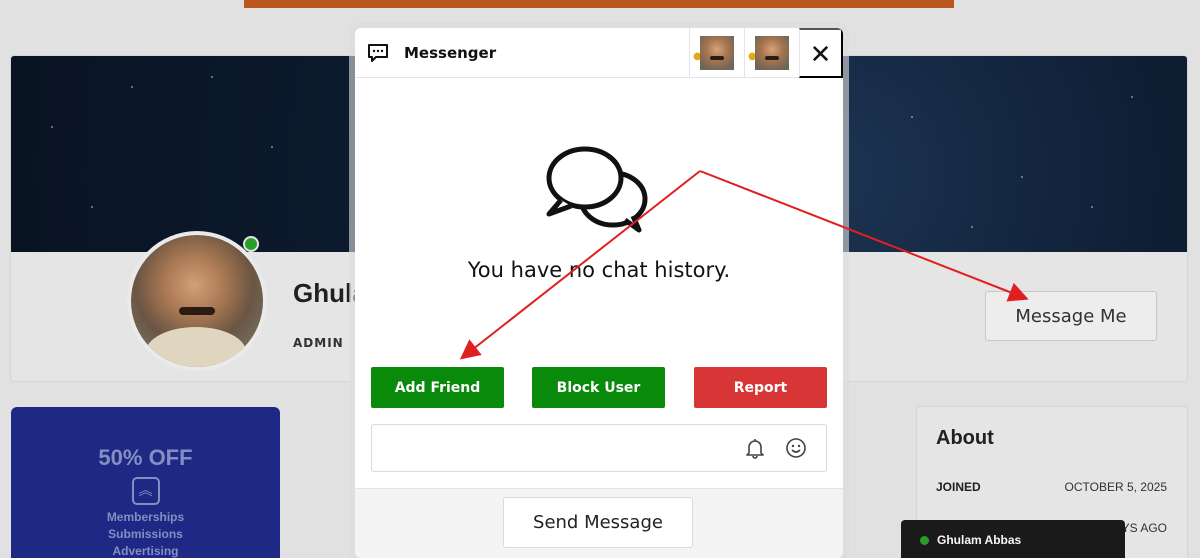 The image size is (1200, 558). Describe the element at coordinates (437, 387) in the screenshot. I see `add-friend-button: Add Friend` at that location.